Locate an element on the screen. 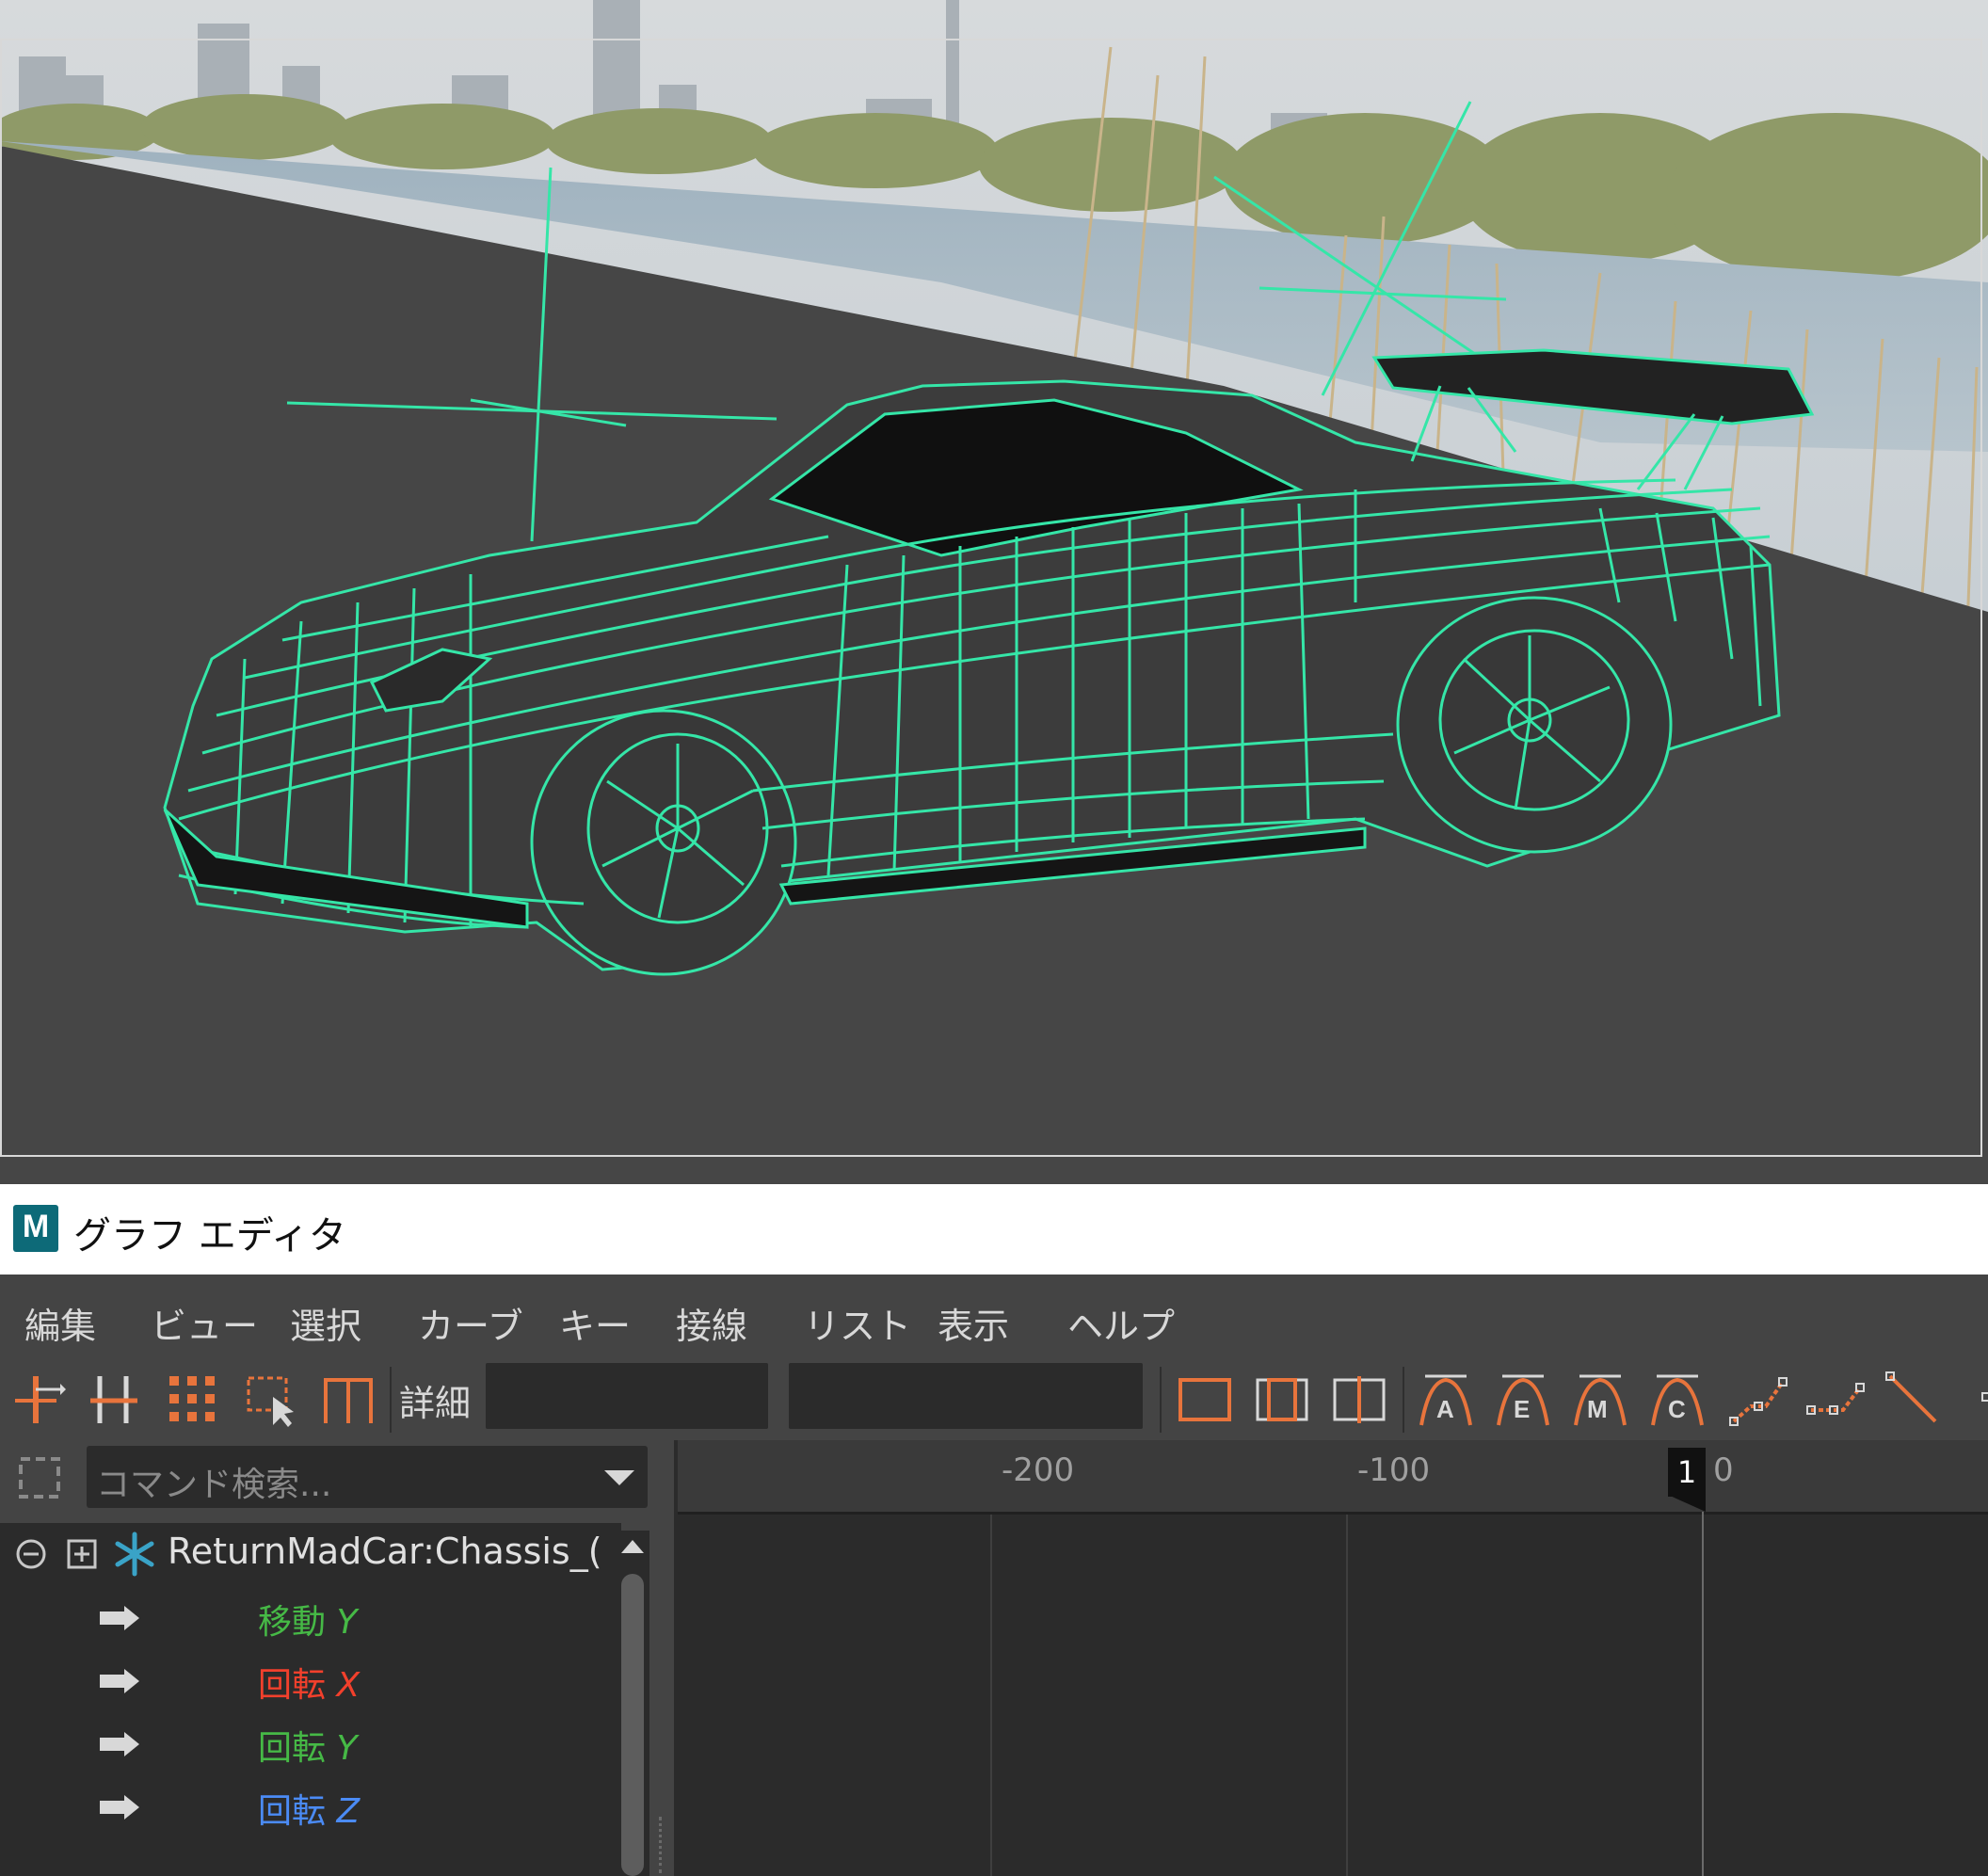 This screenshot has width=1988, height=1876. filter-icon is located at coordinates (39, 1477).